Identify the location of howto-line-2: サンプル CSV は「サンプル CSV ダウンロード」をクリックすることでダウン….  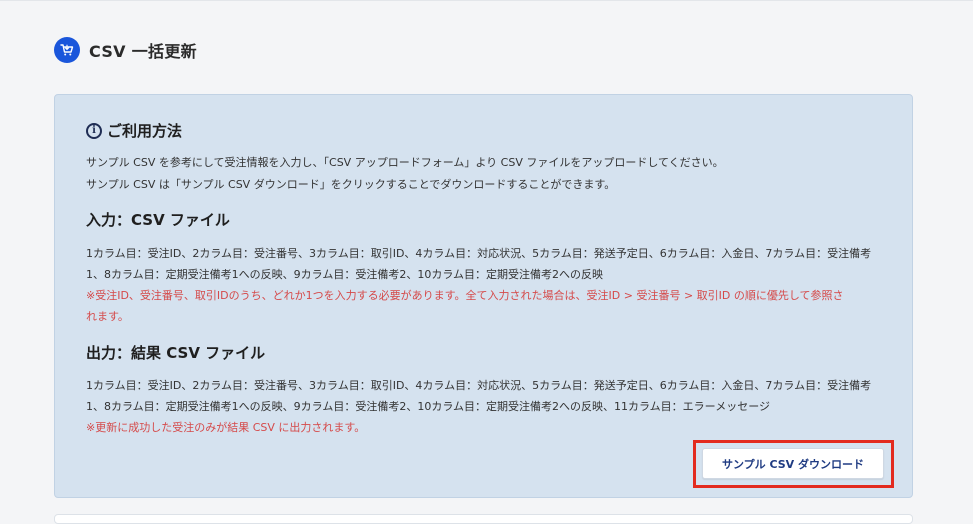
(351, 184).